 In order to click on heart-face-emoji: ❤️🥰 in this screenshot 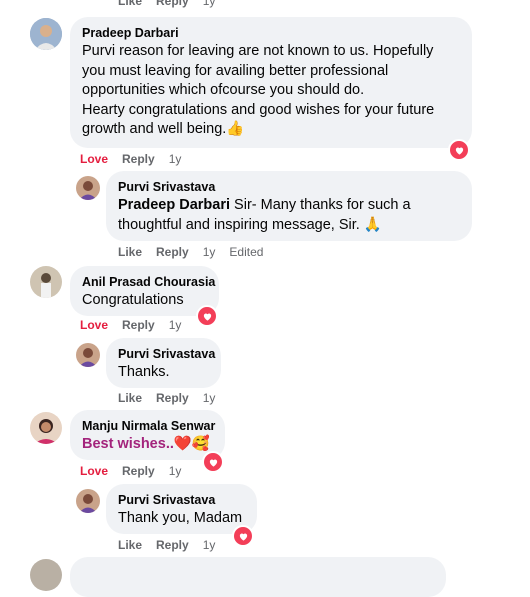, I will do `click(191, 444)`.